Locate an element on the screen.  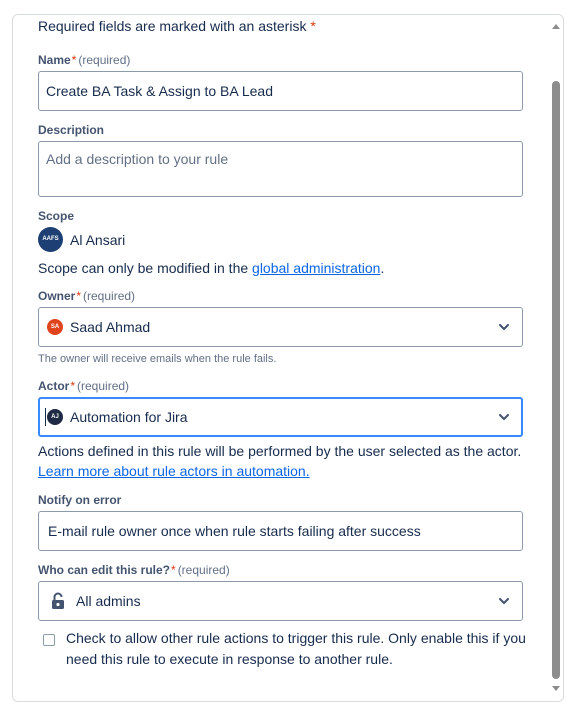
actor-value: Automation for Jira is located at coordinates (129, 417).